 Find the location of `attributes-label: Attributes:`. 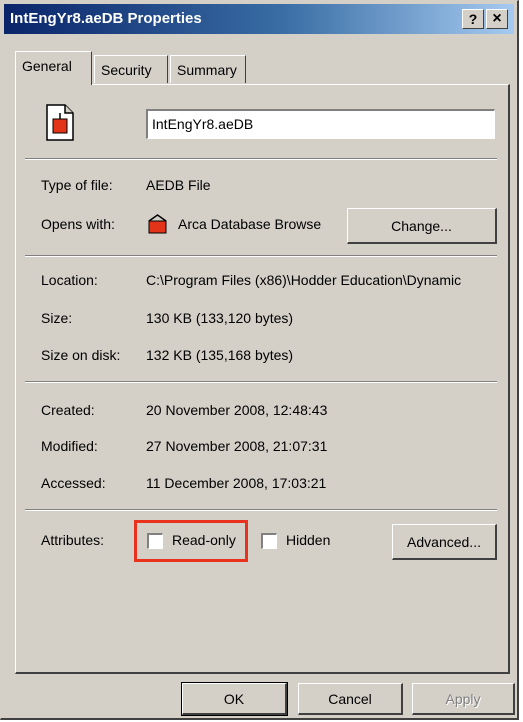

attributes-label: Attributes: is located at coordinates (73, 540).